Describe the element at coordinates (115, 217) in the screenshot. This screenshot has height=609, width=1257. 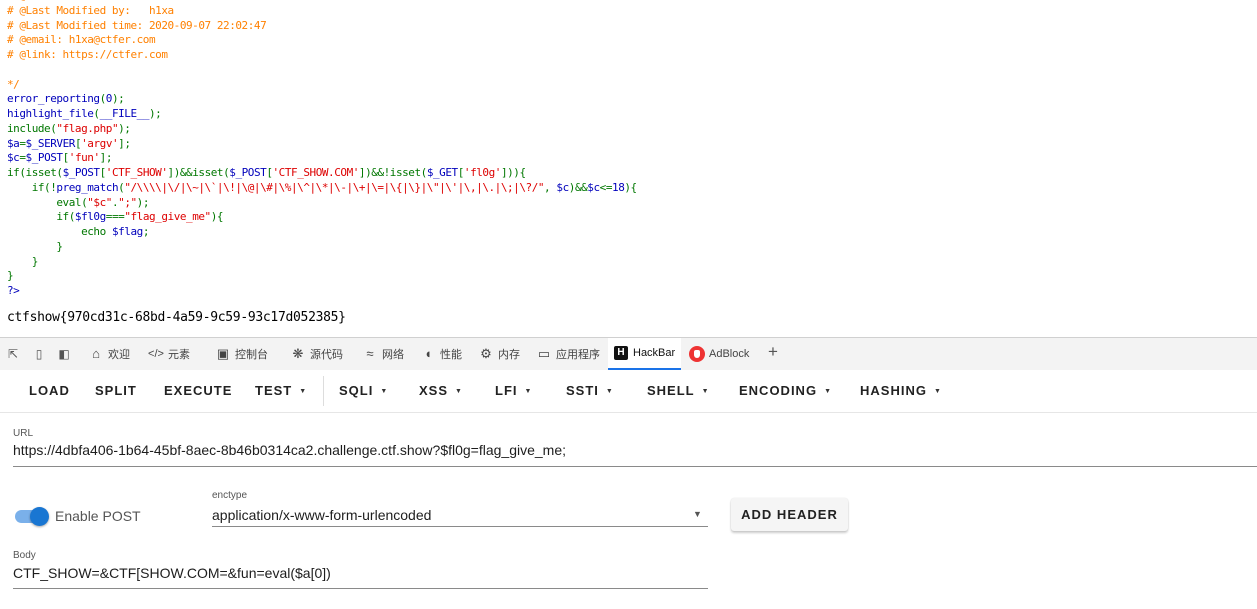
I see `code-token: ===` at that location.